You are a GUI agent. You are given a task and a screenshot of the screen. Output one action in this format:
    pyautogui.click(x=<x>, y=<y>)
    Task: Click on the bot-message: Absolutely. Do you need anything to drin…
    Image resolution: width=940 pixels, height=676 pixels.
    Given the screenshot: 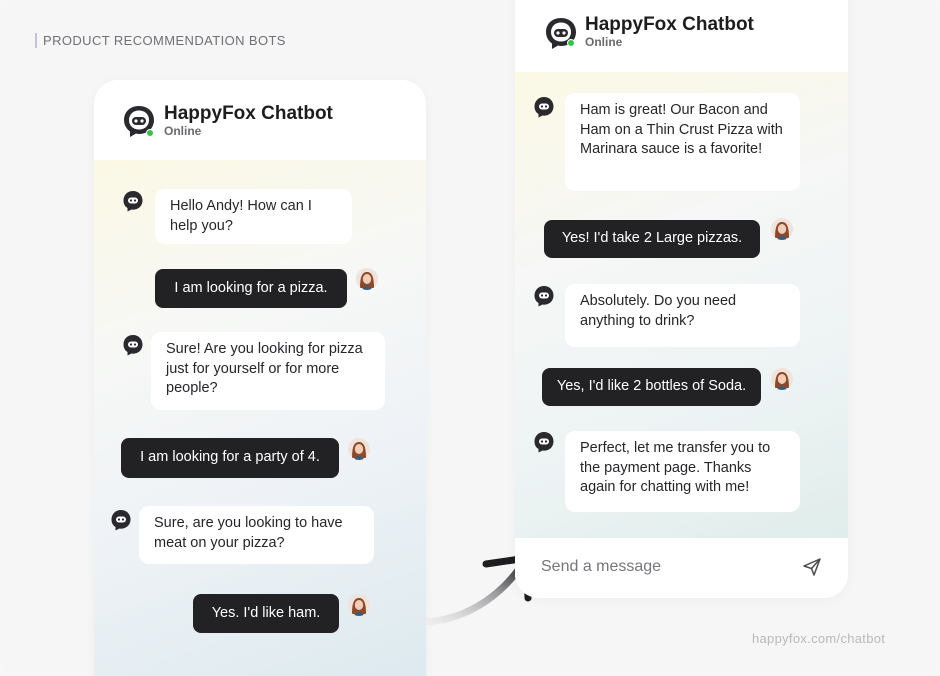 What is the action you would take?
    pyautogui.click(x=682, y=315)
    